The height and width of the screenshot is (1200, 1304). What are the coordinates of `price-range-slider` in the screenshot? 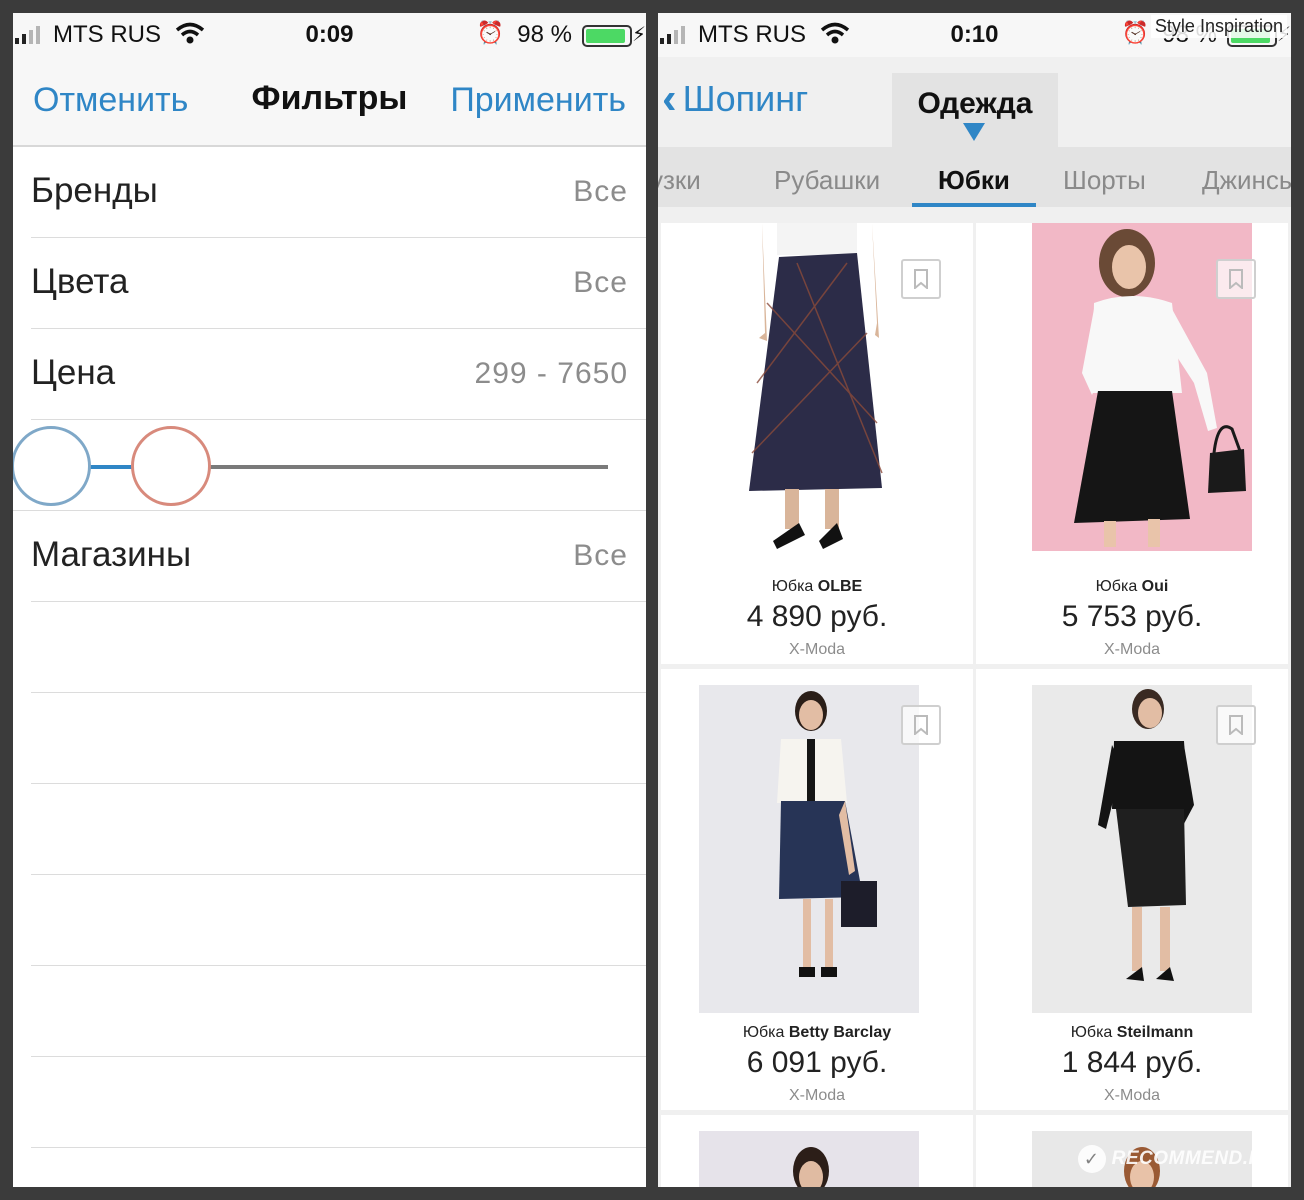 It's located at (329, 465).